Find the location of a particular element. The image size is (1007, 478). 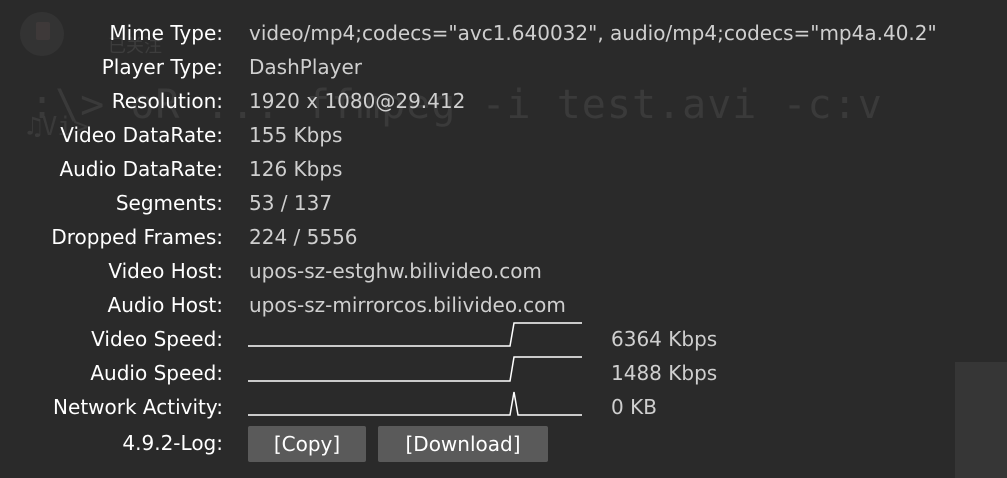

network-activity-graph is located at coordinates (415, 403).